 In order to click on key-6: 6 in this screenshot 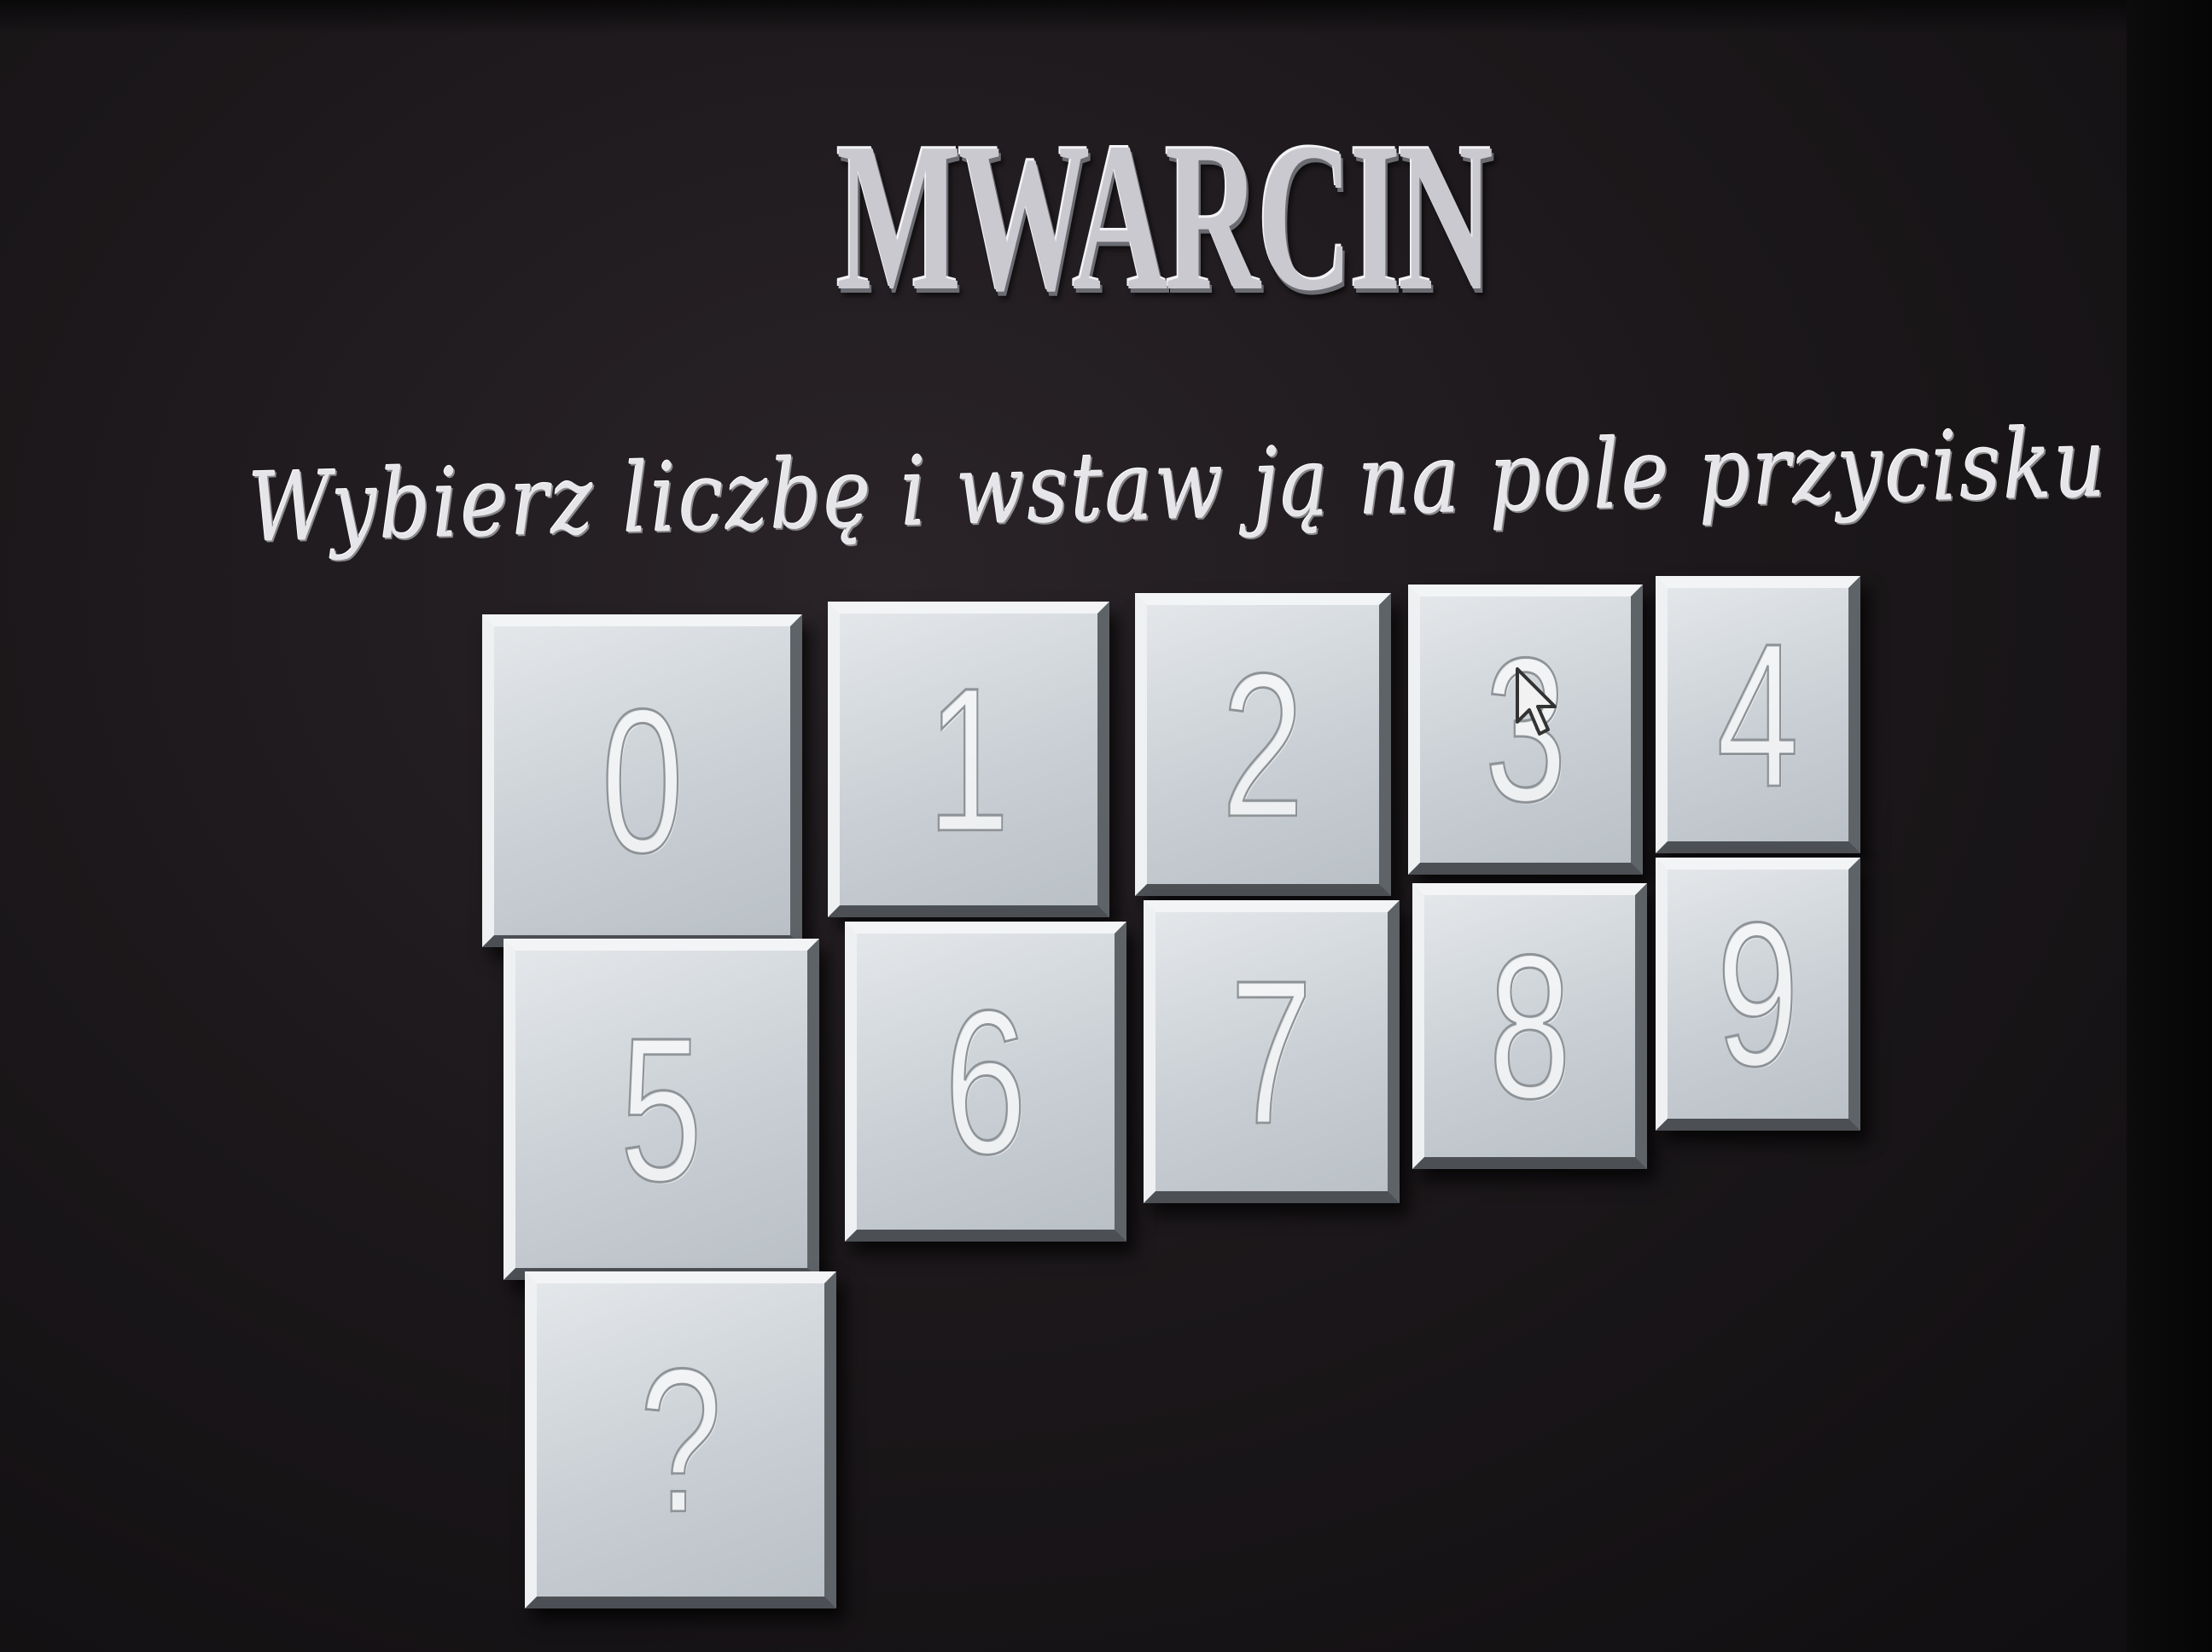, I will do `click(985, 1082)`.